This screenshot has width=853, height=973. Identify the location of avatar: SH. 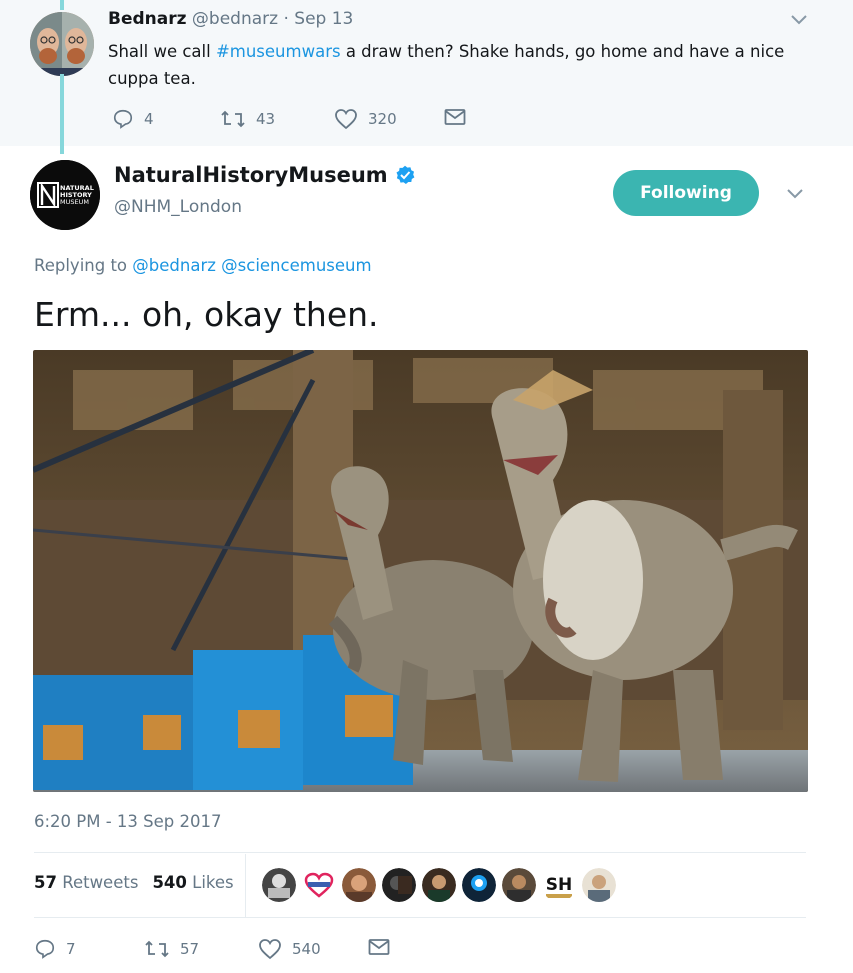
(559, 885).